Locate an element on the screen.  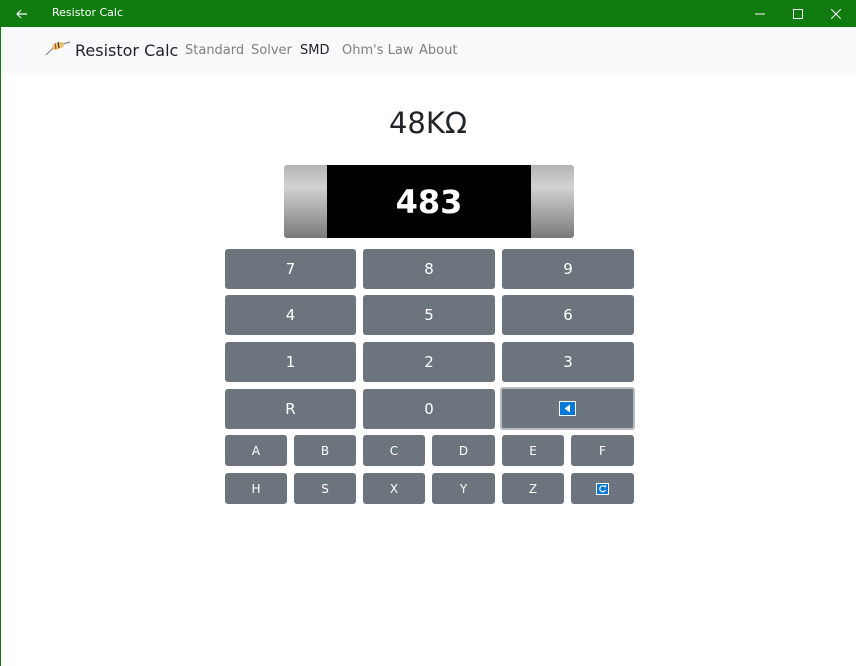
refresh-button is located at coordinates (602, 488).